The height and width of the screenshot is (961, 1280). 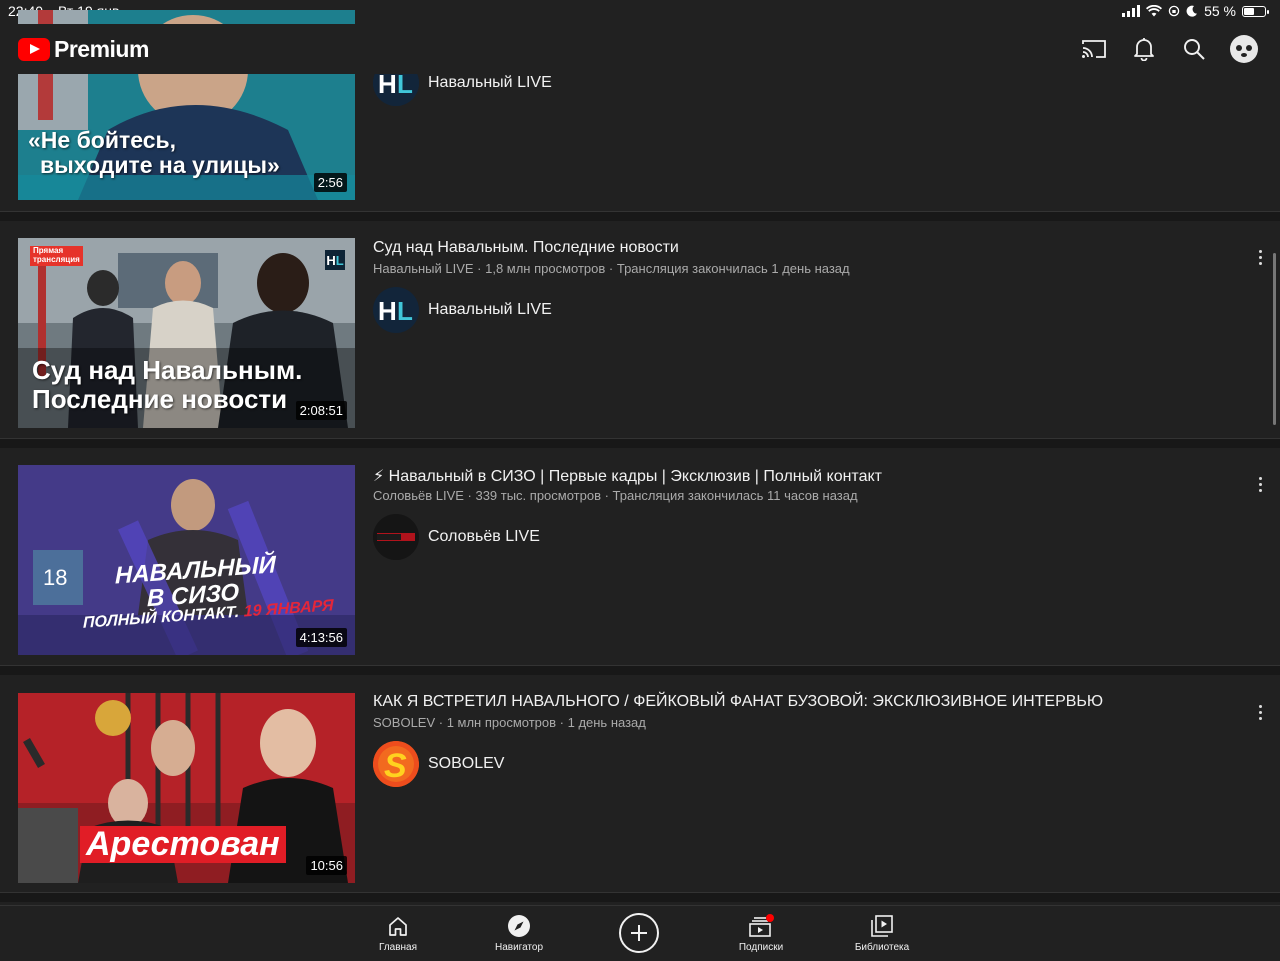 I want to click on cast-button, so click(x=1094, y=49).